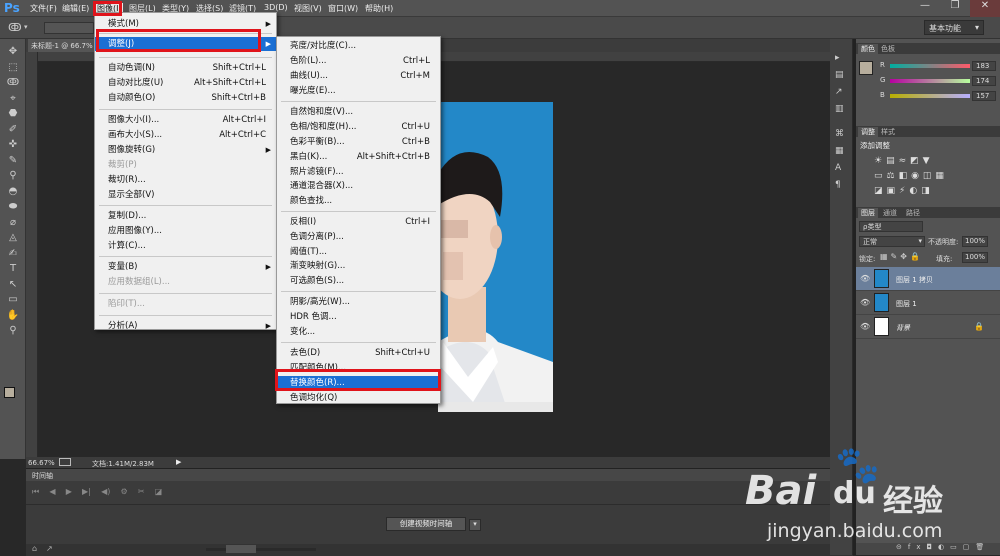 This screenshot has width=1000, height=556. Describe the element at coordinates (913, 213) in the screenshot. I see `tab-paths: 路径` at that location.